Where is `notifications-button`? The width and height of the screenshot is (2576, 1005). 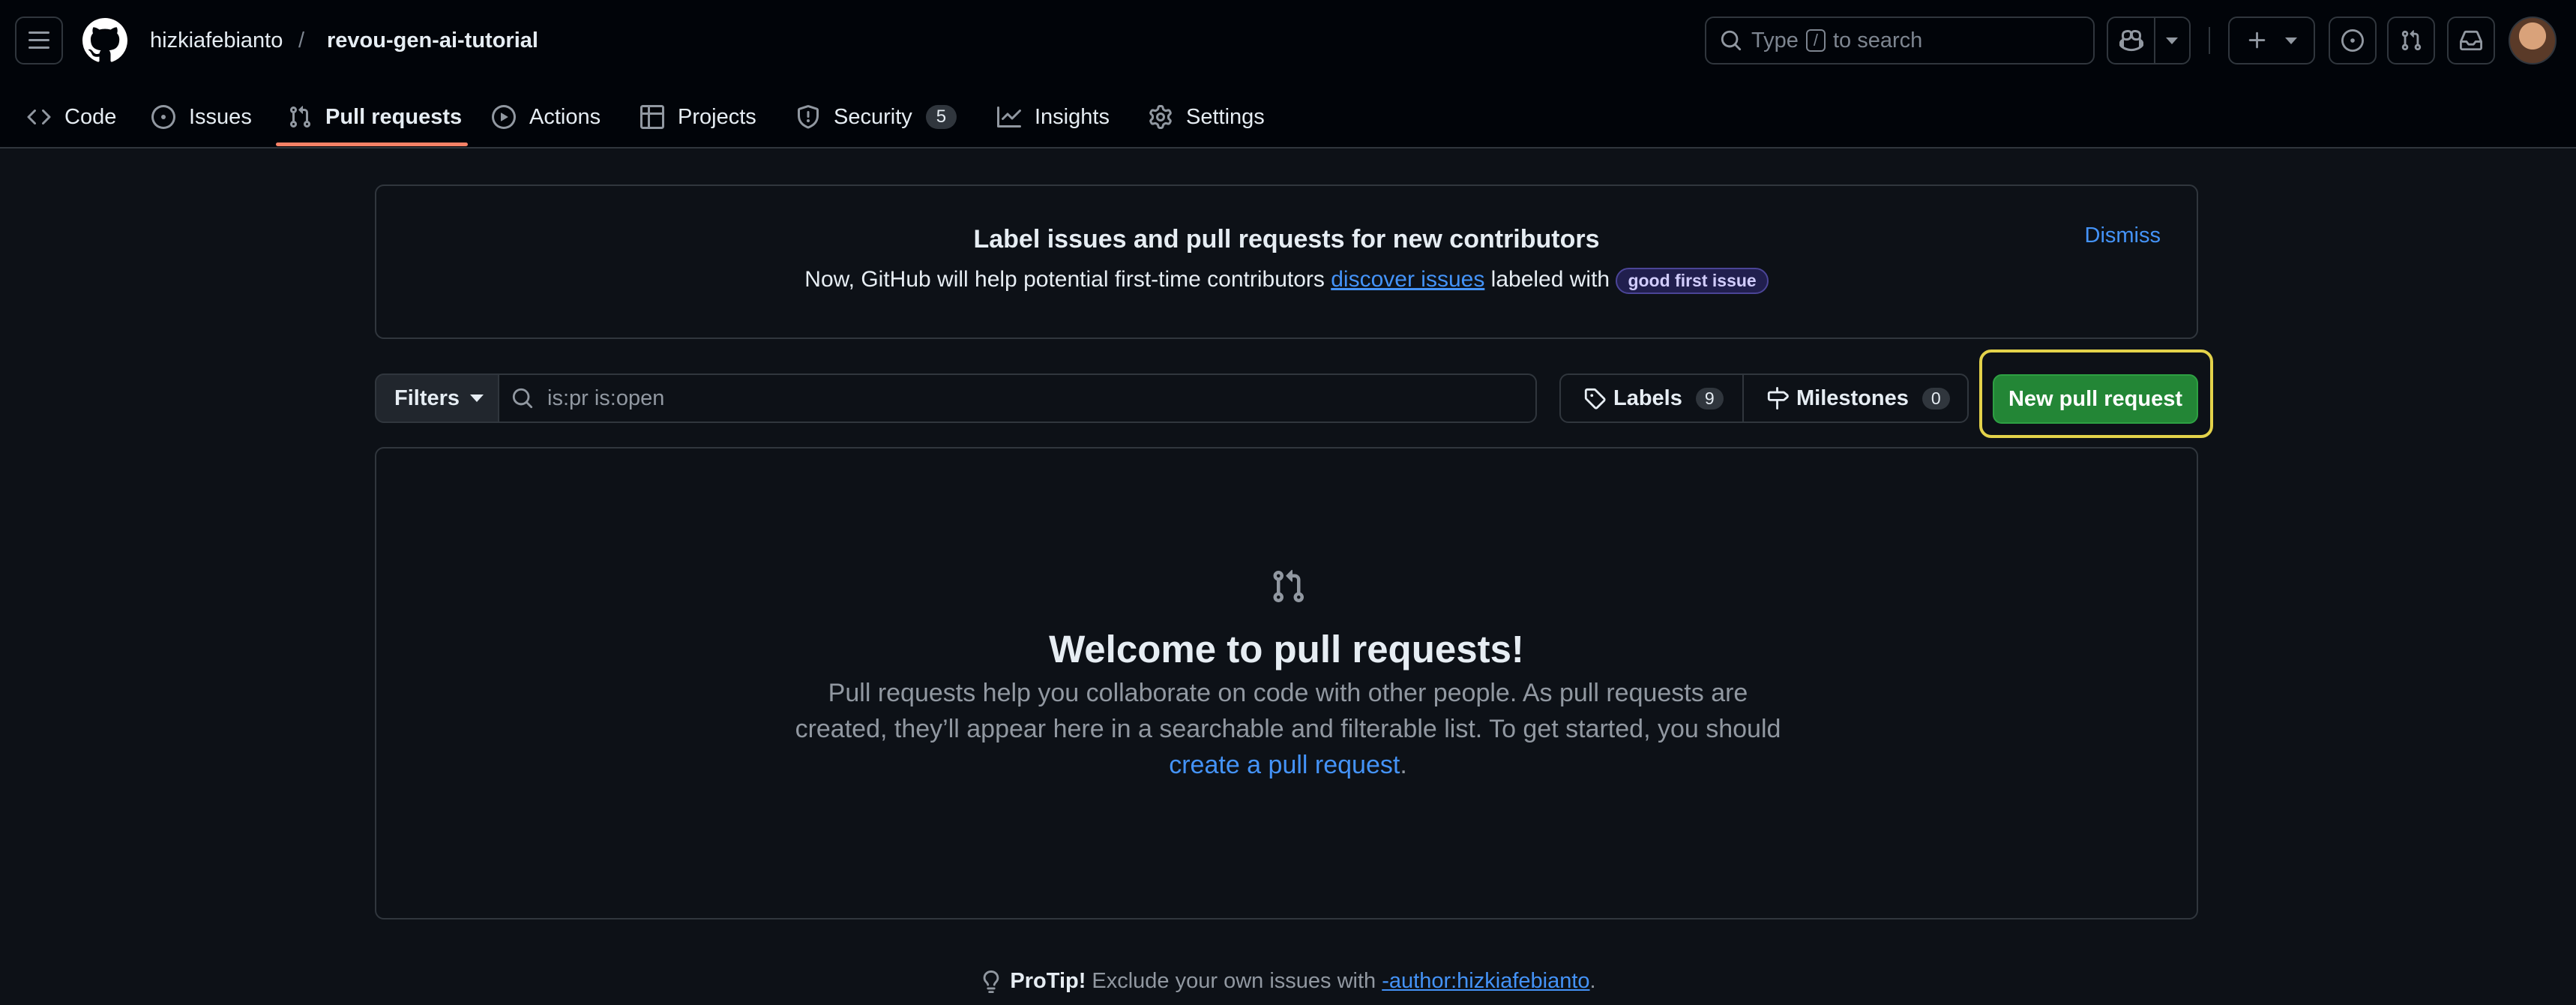
notifications-button is located at coordinates (2471, 40).